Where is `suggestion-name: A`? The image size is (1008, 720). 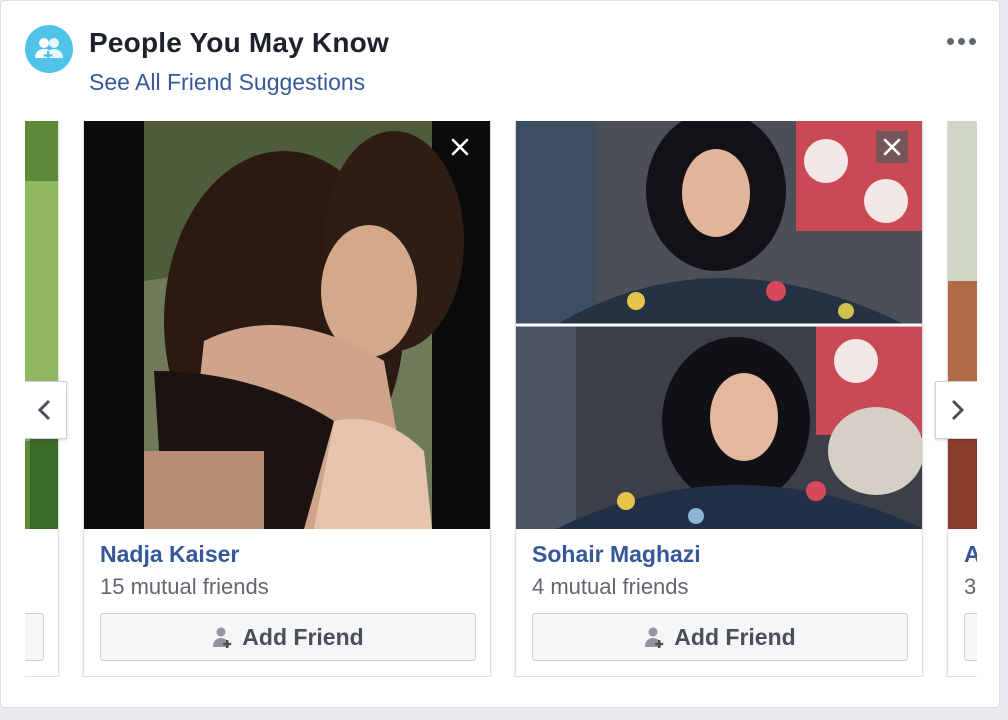
suggestion-name: A is located at coordinates (970, 554).